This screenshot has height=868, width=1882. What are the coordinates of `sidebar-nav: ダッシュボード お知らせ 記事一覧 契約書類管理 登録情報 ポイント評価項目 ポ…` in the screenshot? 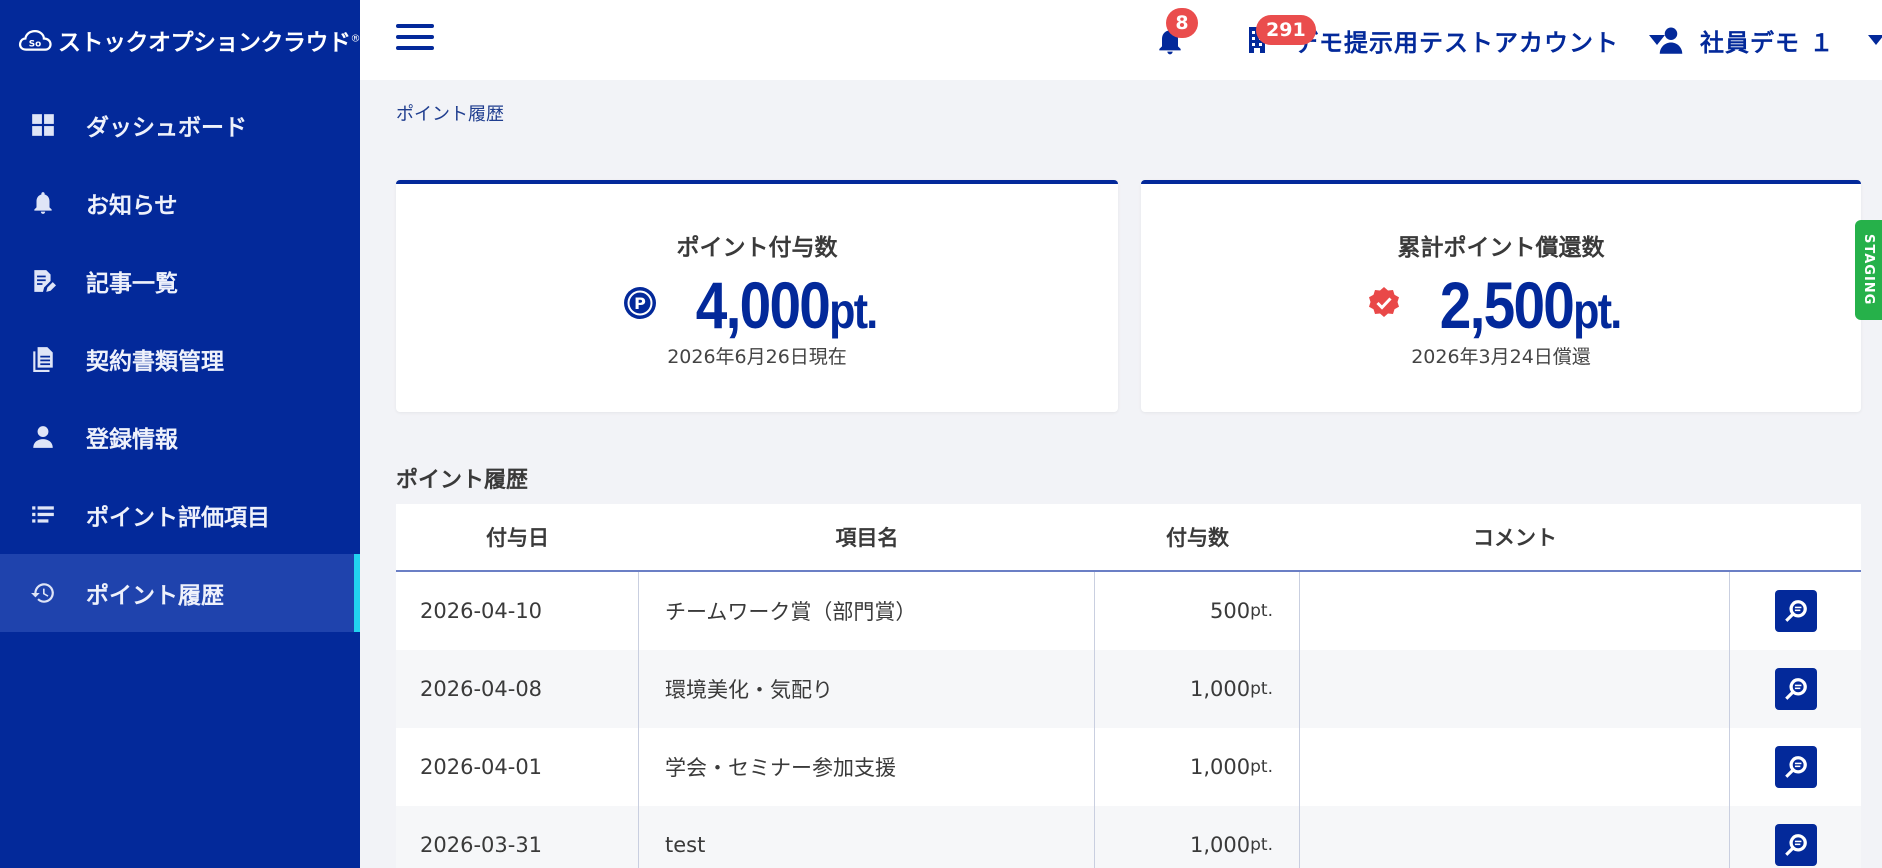 It's located at (180, 359).